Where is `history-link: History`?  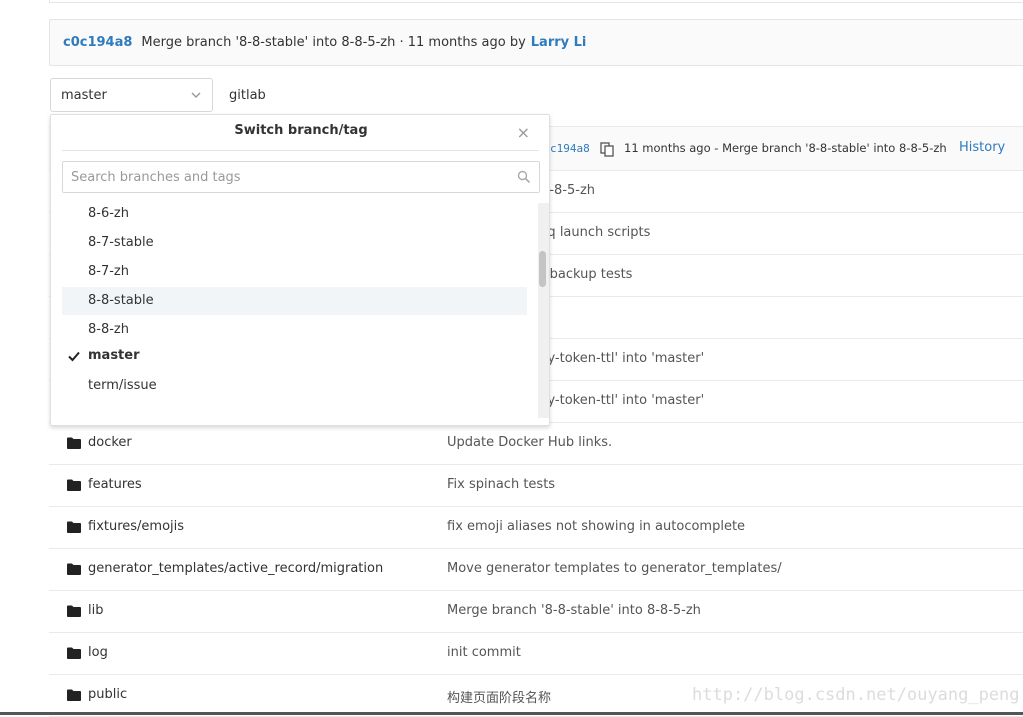 history-link: History is located at coordinates (982, 147).